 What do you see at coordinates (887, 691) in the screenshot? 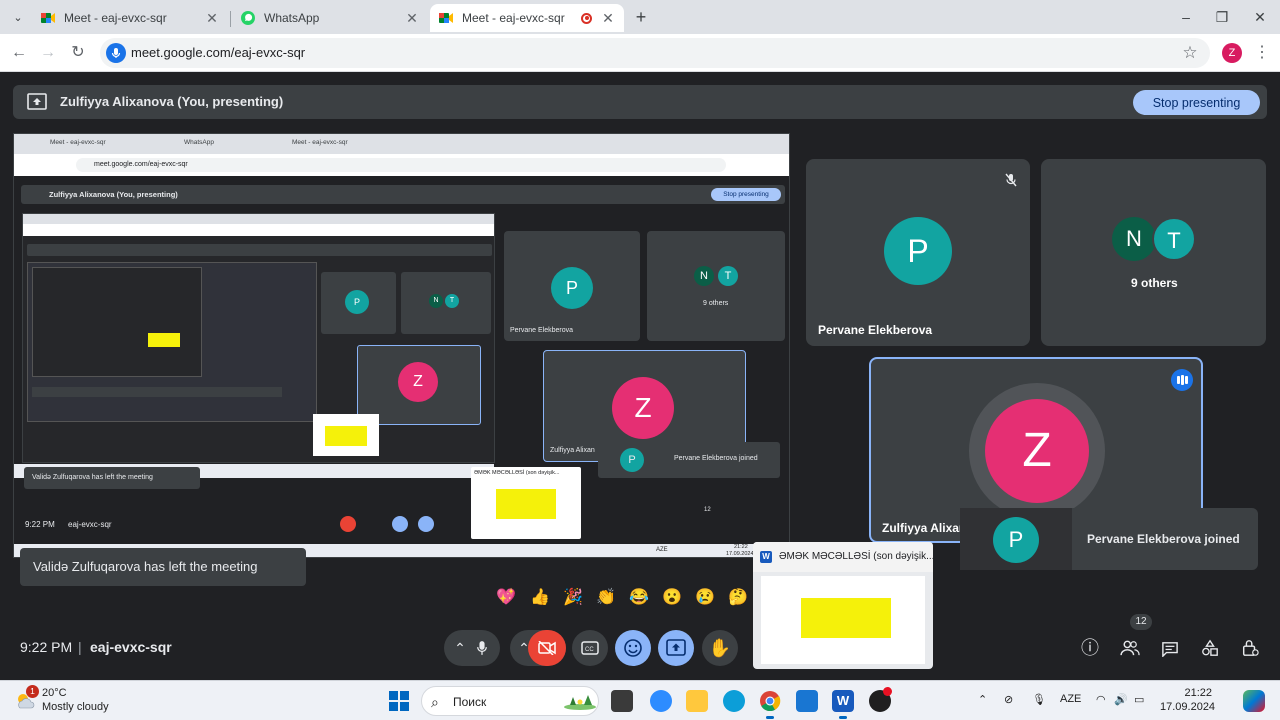
I see `notification-dot` at bounding box center [887, 691].